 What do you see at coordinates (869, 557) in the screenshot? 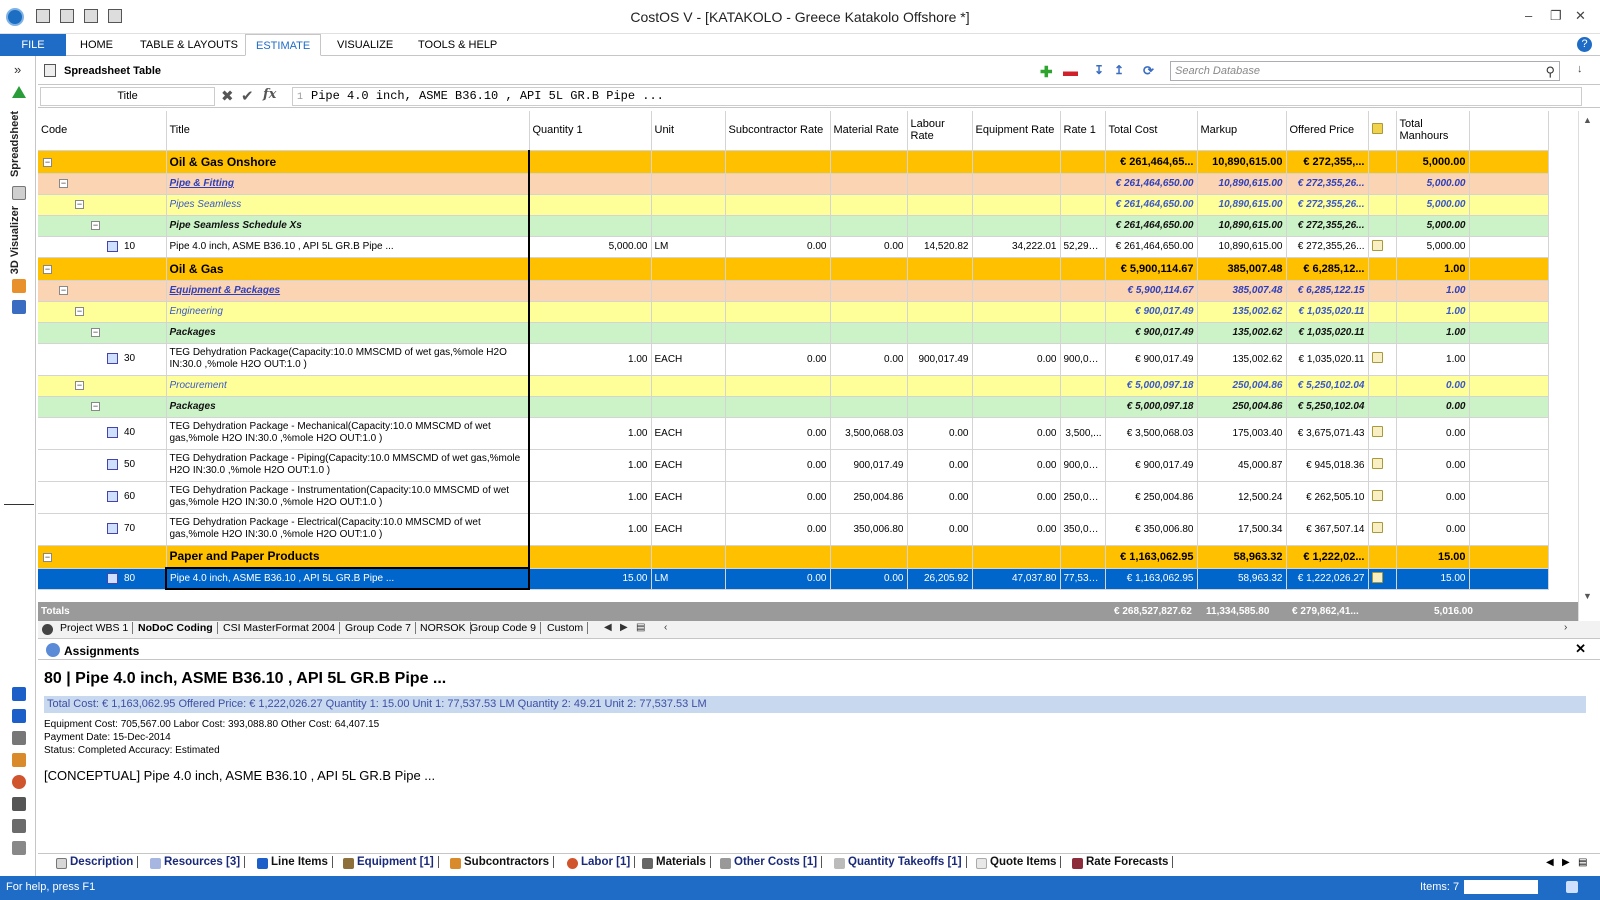
I see `cell-mat` at bounding box center [869, 557].